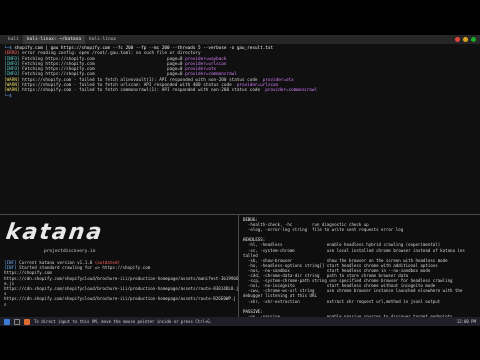 The height and width of the screenshot is (360, 480). I want to click on terminal-text: provider=wayback, so click(206, 59).